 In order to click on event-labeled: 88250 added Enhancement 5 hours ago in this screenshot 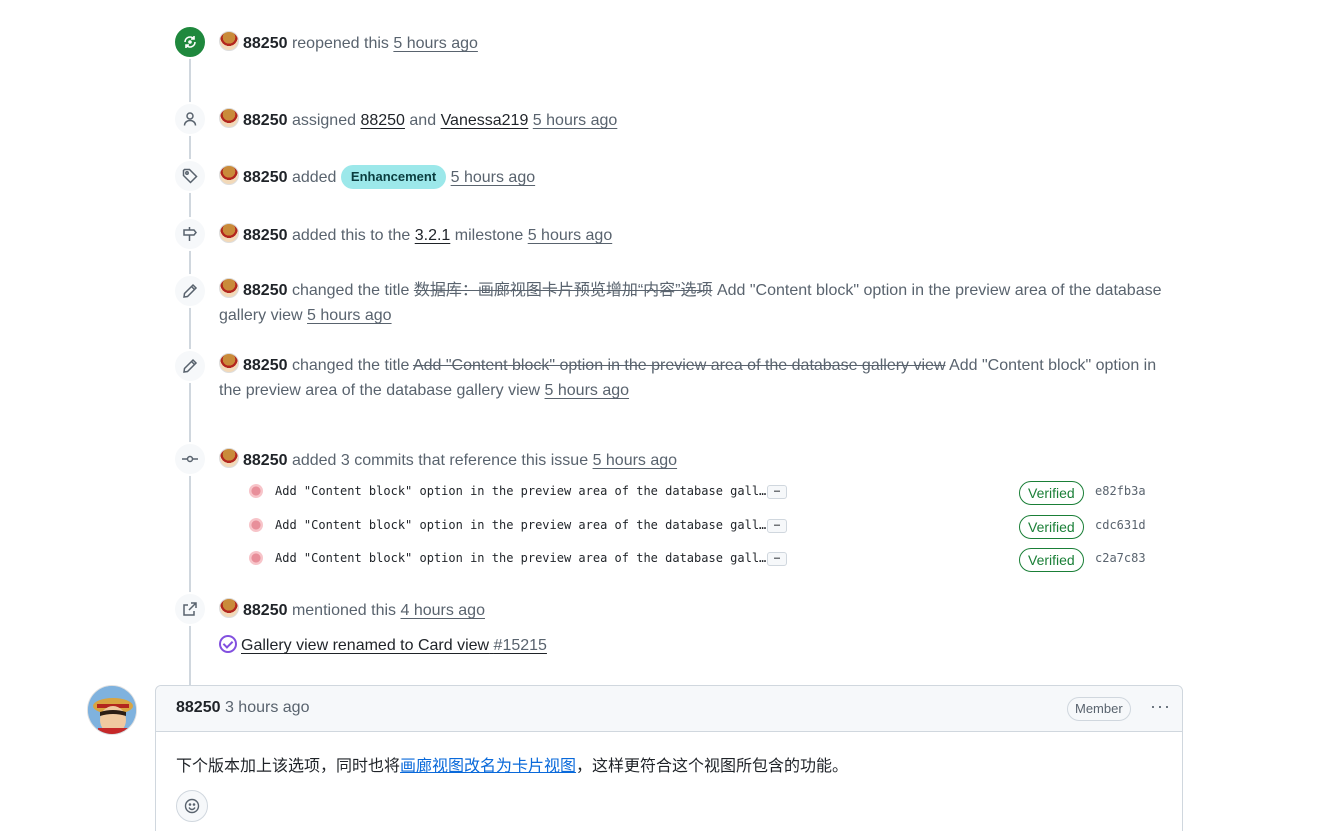, I will do `click(668, 177)`.